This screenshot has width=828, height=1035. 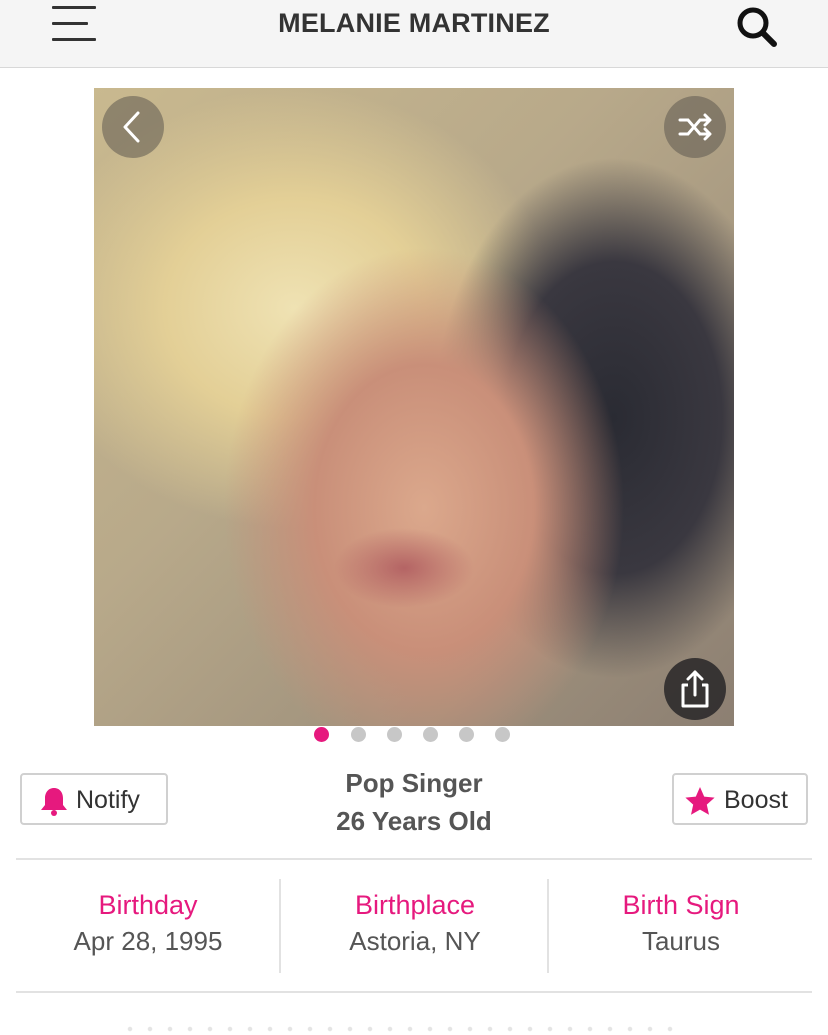 I want to click on fact-label: Birthplace, so click(x=415, y=905).